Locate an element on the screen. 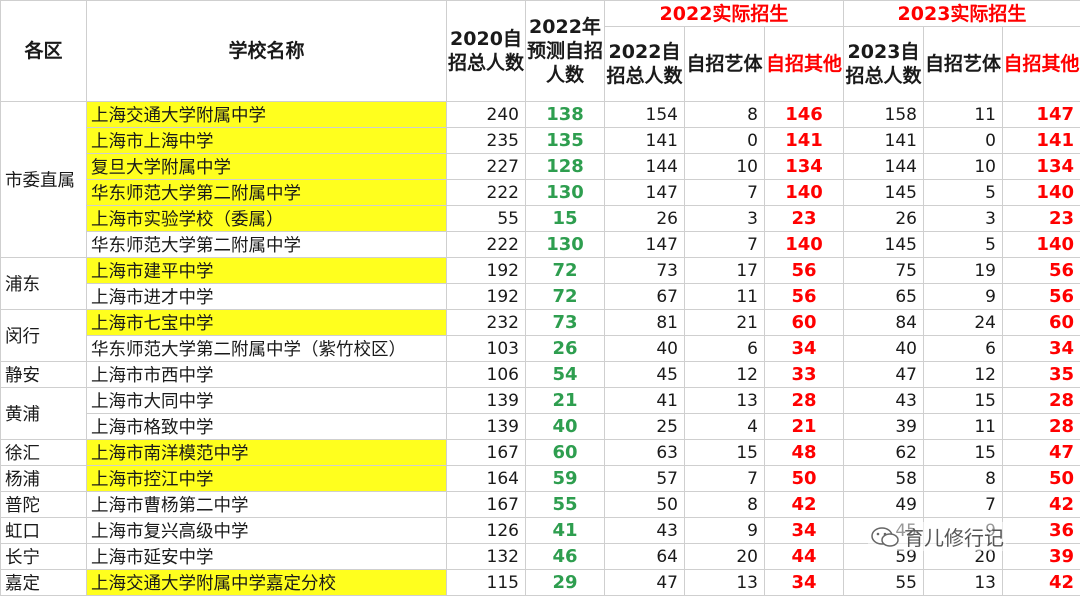 This screenshot has width=1080, height=596. other-2023-cell: 39 is located at coordinates (1041, 557).